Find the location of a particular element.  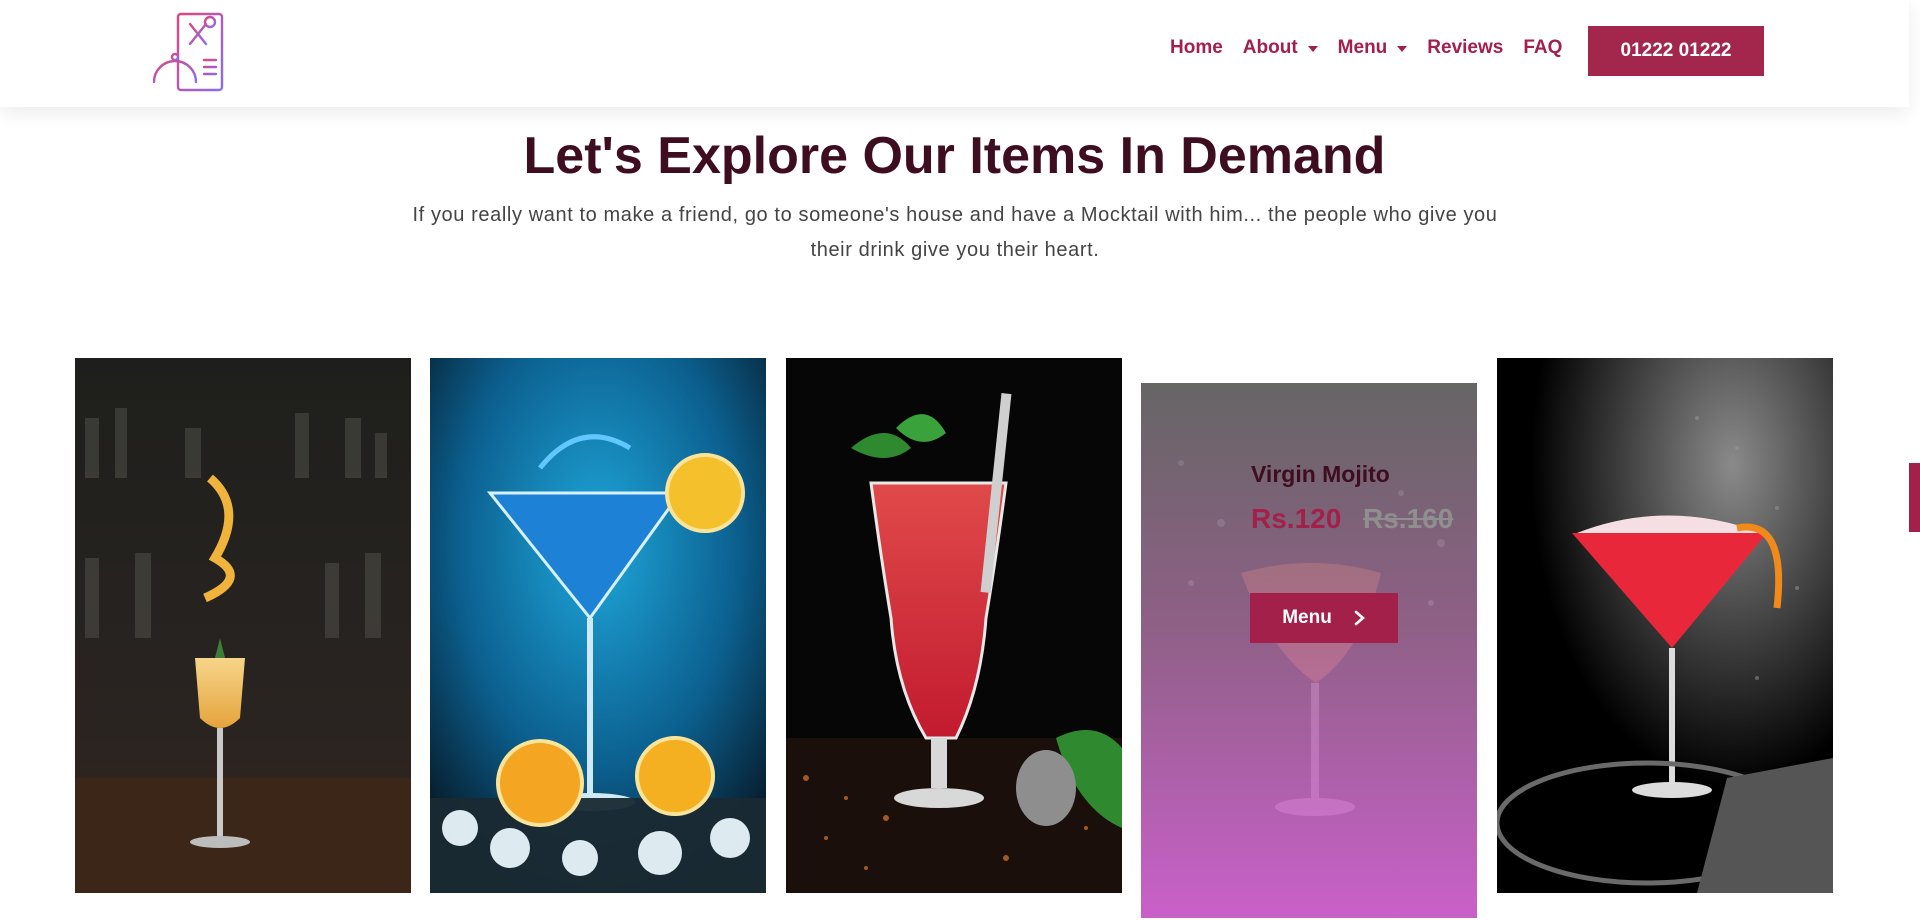

red-hurricane-cocktail-image is located at coordinates (954, 625).